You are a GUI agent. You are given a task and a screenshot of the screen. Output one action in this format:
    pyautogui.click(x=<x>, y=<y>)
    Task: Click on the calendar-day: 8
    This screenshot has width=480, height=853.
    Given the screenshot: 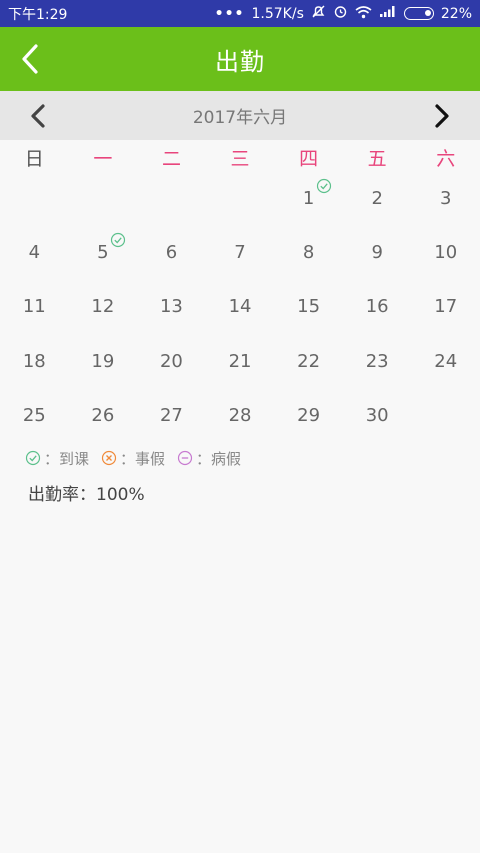 What is the action you would take?
    pyautogui.click(x=308, y=253)
    